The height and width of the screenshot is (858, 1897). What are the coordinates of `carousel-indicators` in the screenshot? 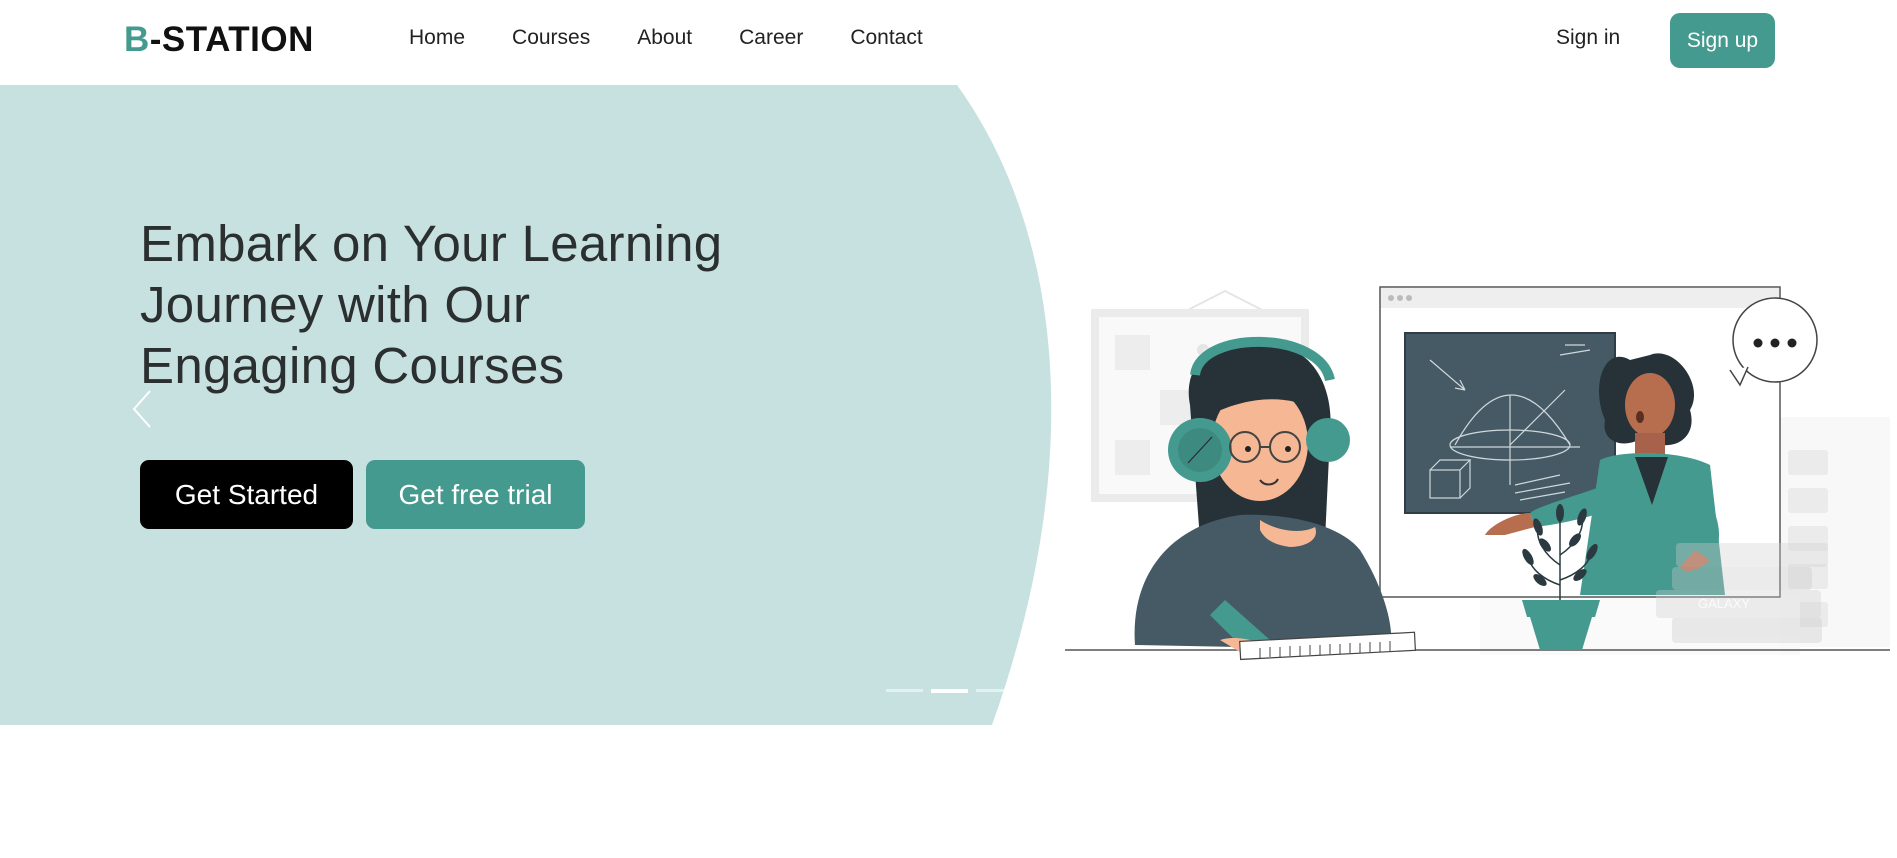 It's located at (949, 691).